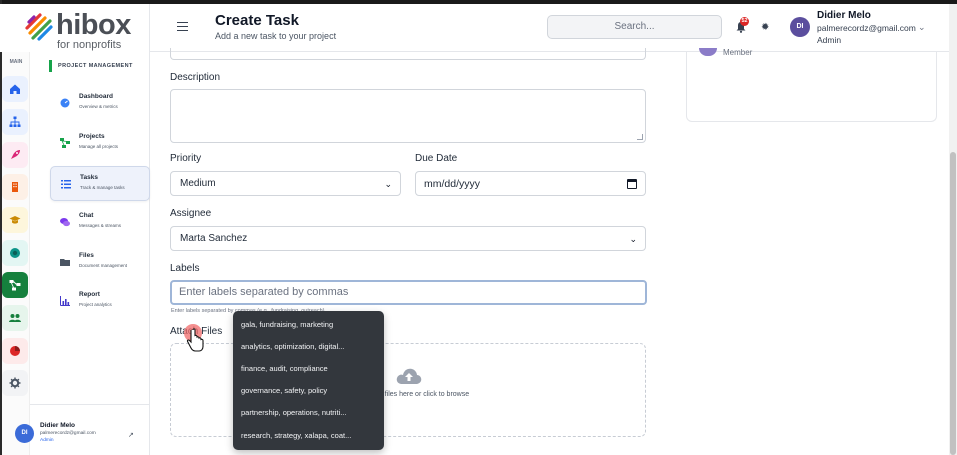  I want to click on user-email: palmerecordz@gmail.com, so click(866, 28).